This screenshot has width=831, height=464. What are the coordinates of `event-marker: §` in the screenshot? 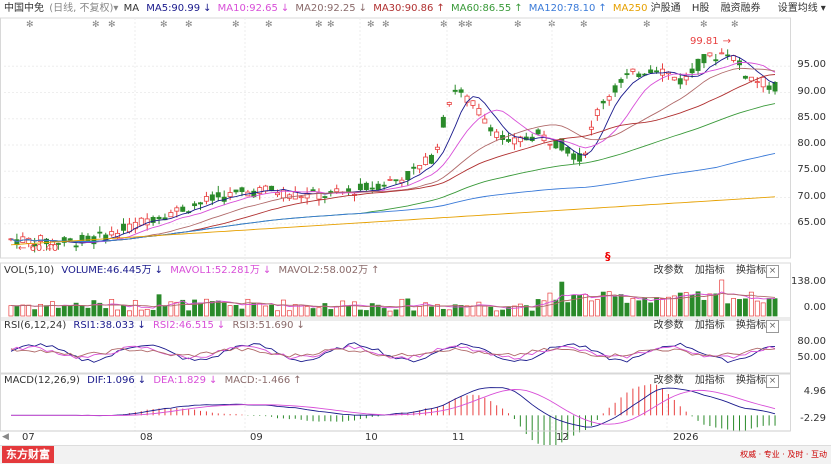 It's located at (608, 256).